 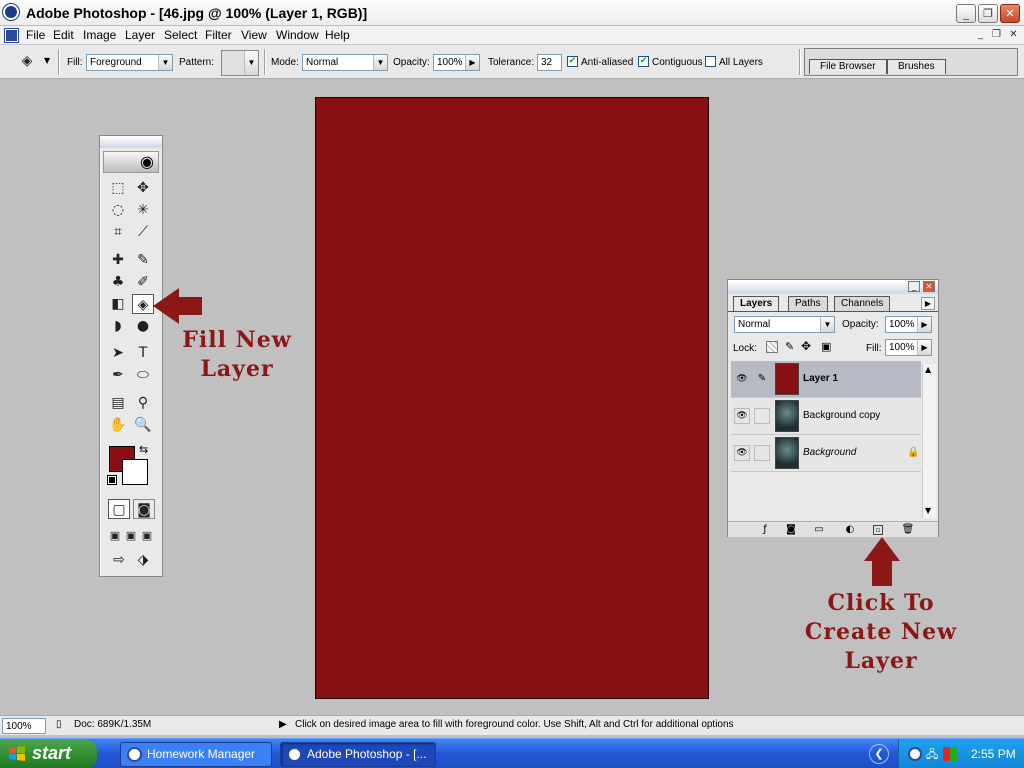 What do you see at coordinates (180, 35) in the screenshot?
I see `menu-select: Select` at bounding box center [180, 35].